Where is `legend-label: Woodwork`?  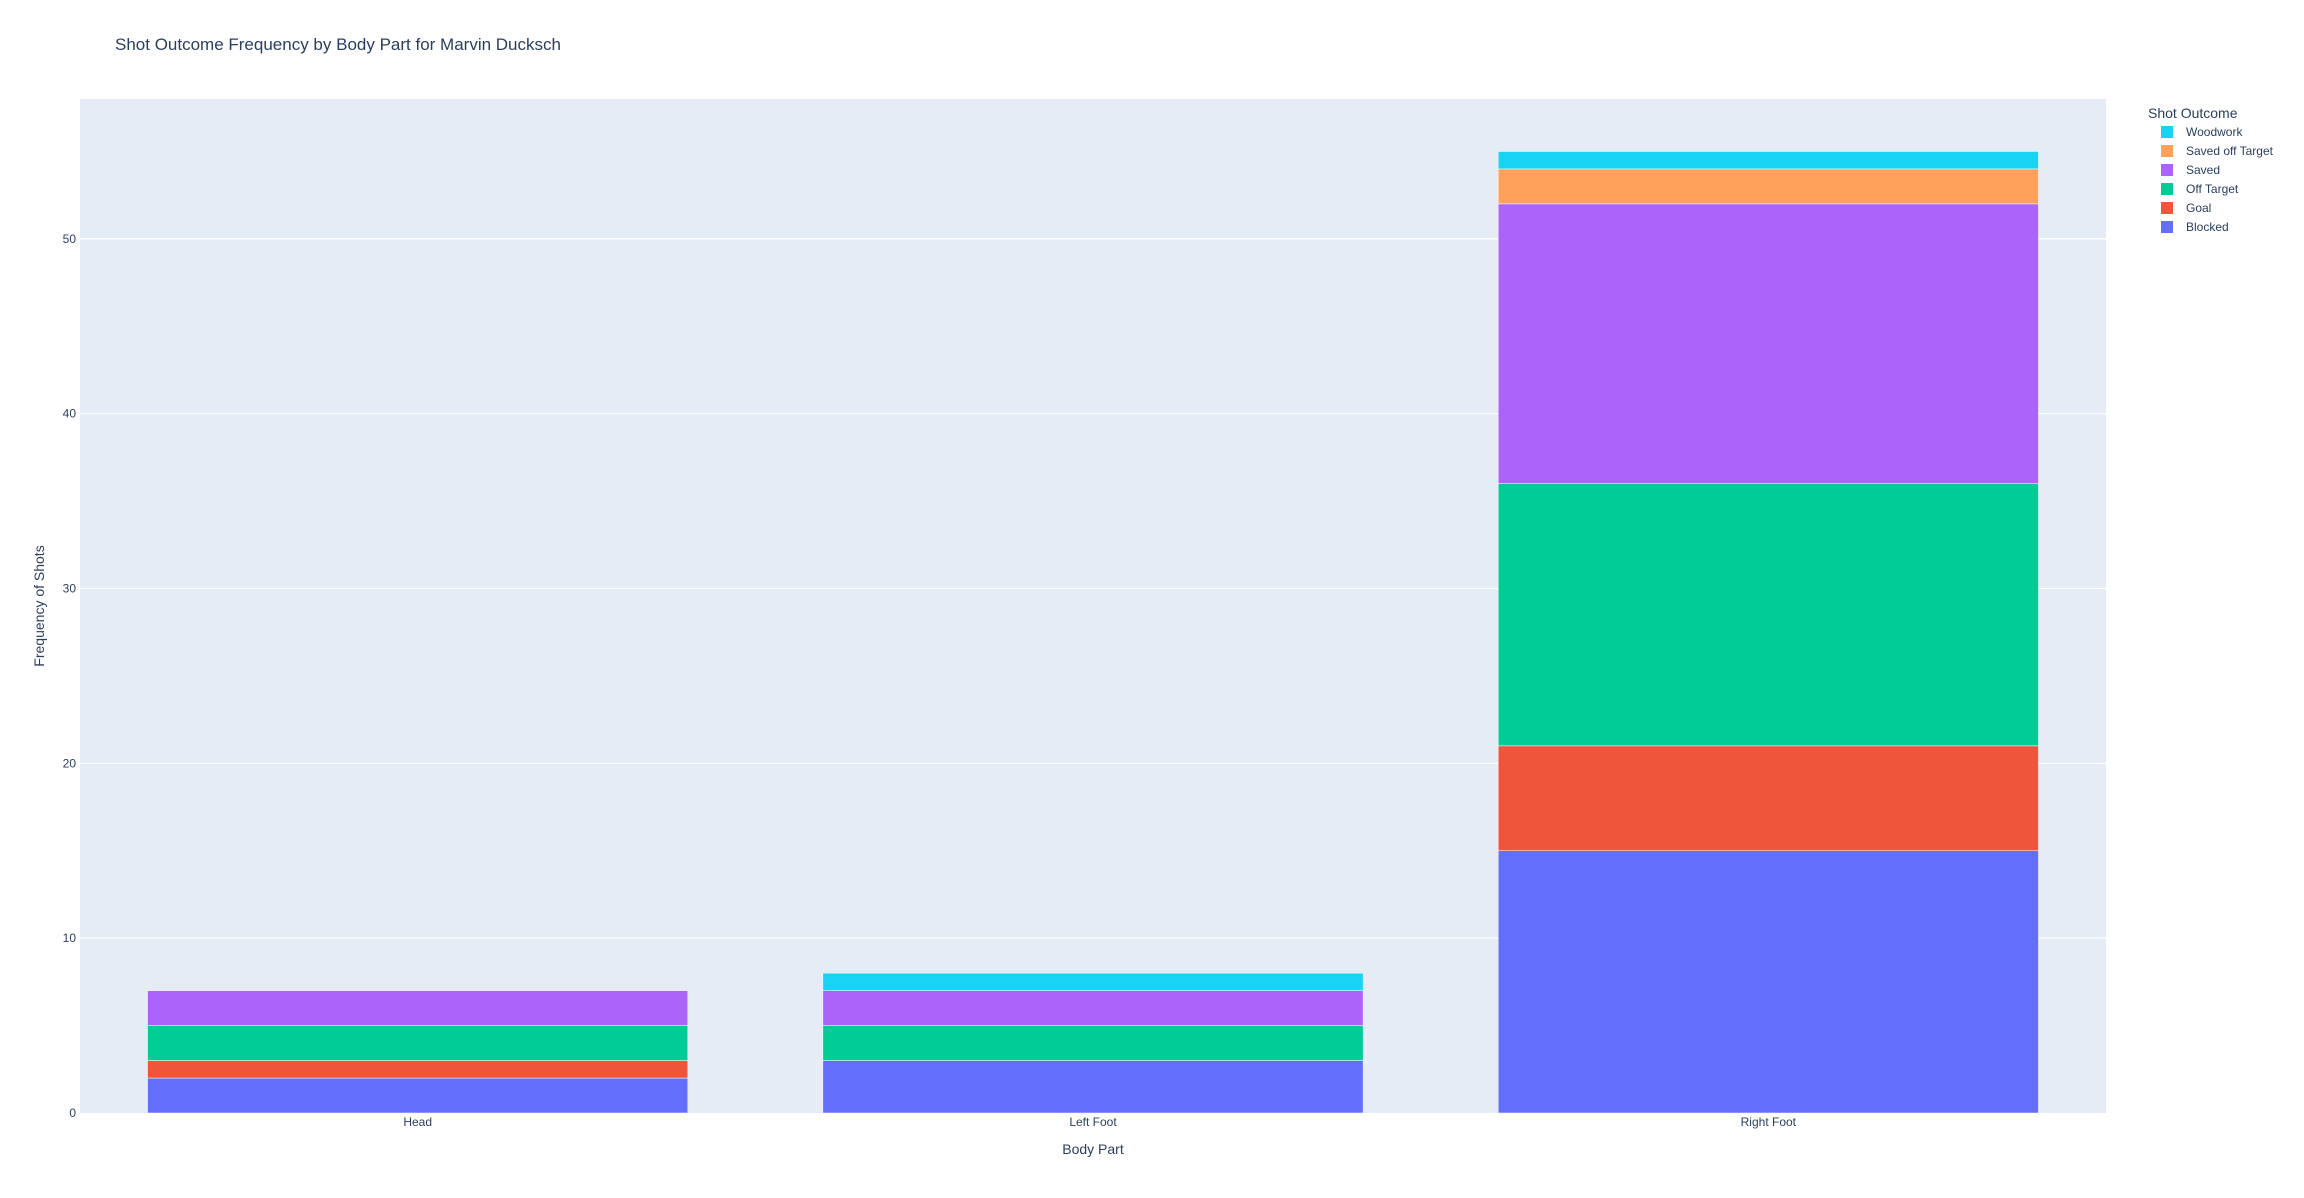 legend-label: Woodwork is located at coordinates (2214, 132).